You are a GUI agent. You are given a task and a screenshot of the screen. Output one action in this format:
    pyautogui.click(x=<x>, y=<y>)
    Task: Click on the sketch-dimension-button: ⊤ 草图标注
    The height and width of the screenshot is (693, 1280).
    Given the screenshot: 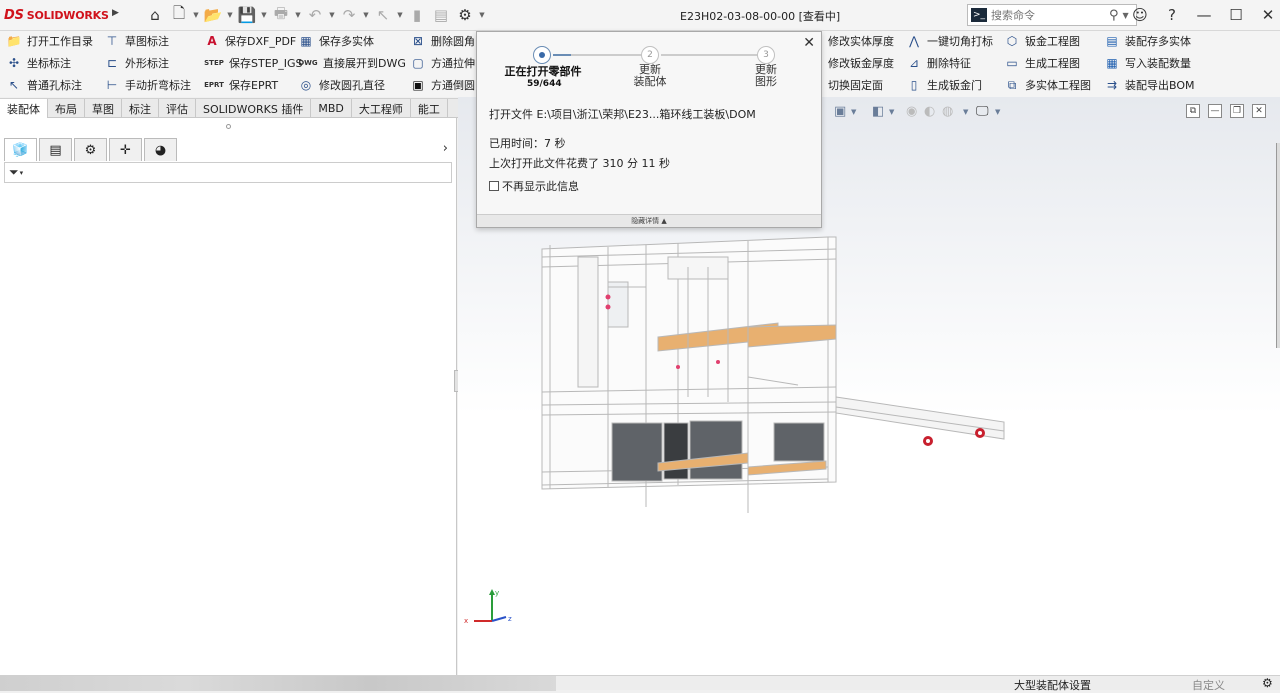 What is the action you would take?
    pyautogui.click(x=136, y=41)
    